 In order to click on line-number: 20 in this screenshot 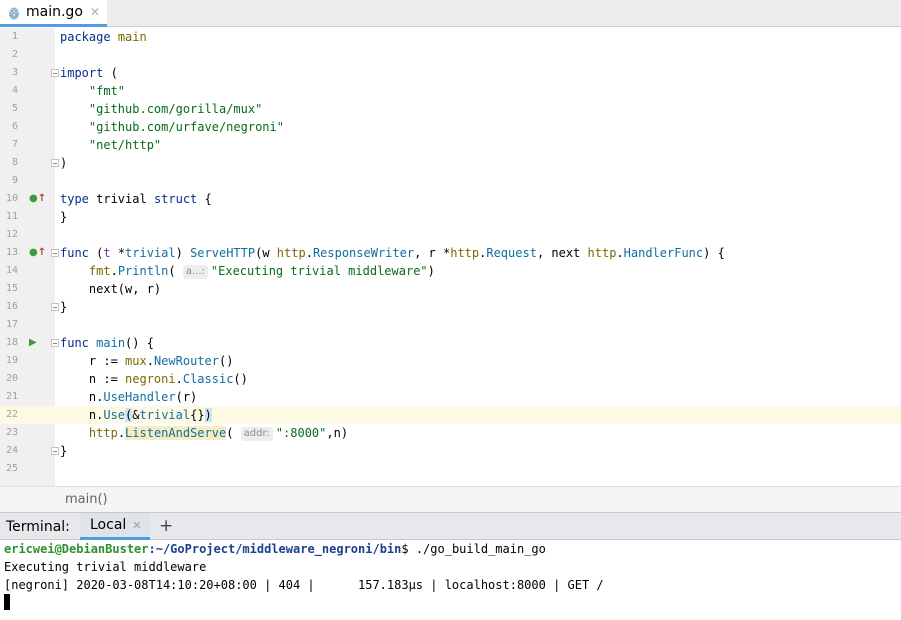, I will do `click(11, 378)`.